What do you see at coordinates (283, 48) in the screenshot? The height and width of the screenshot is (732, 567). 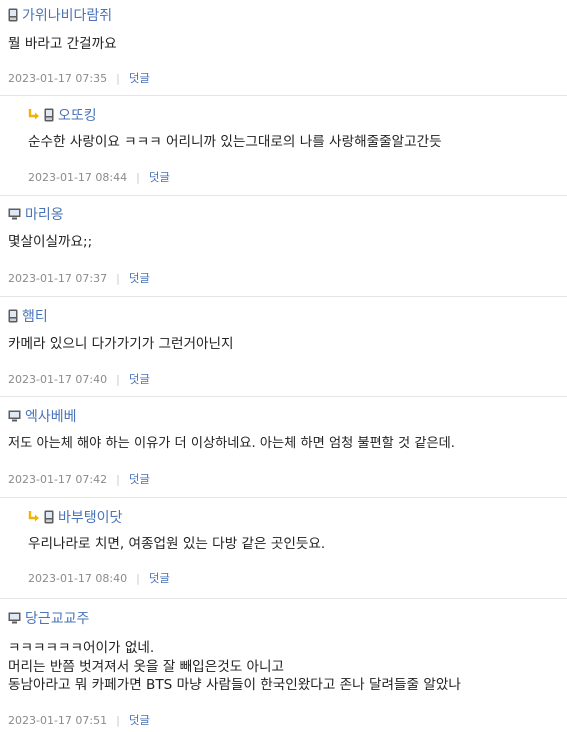 I see `comment-item: 가위나비다람쥐 뭘 바라고 간걸까요 2023-01-17 07:35 | 덧글` at bounding box center [283, 48].